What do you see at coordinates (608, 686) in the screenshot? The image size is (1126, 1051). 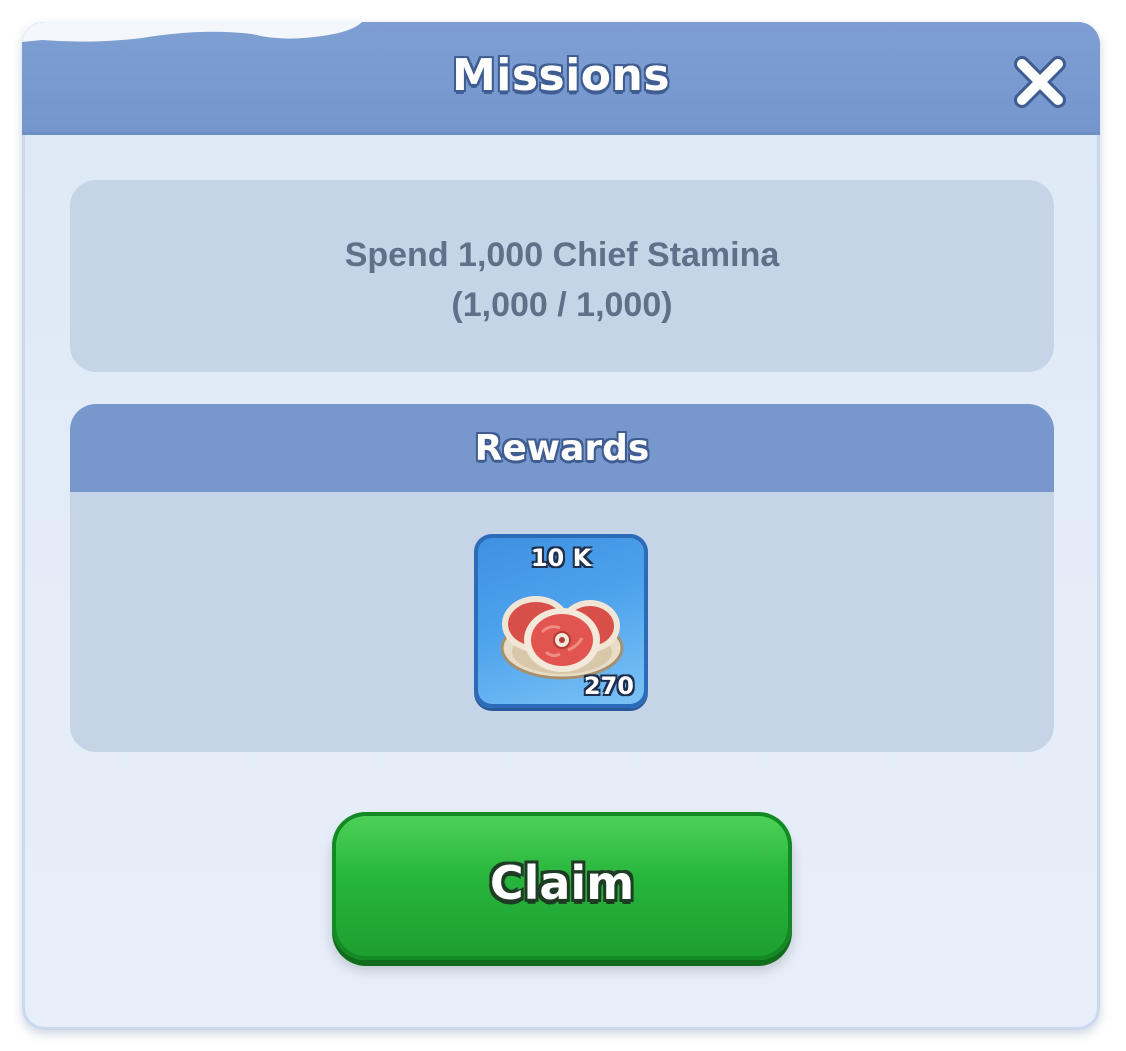 I see `reward-quantity: 270` at bounding box center [608, 686].